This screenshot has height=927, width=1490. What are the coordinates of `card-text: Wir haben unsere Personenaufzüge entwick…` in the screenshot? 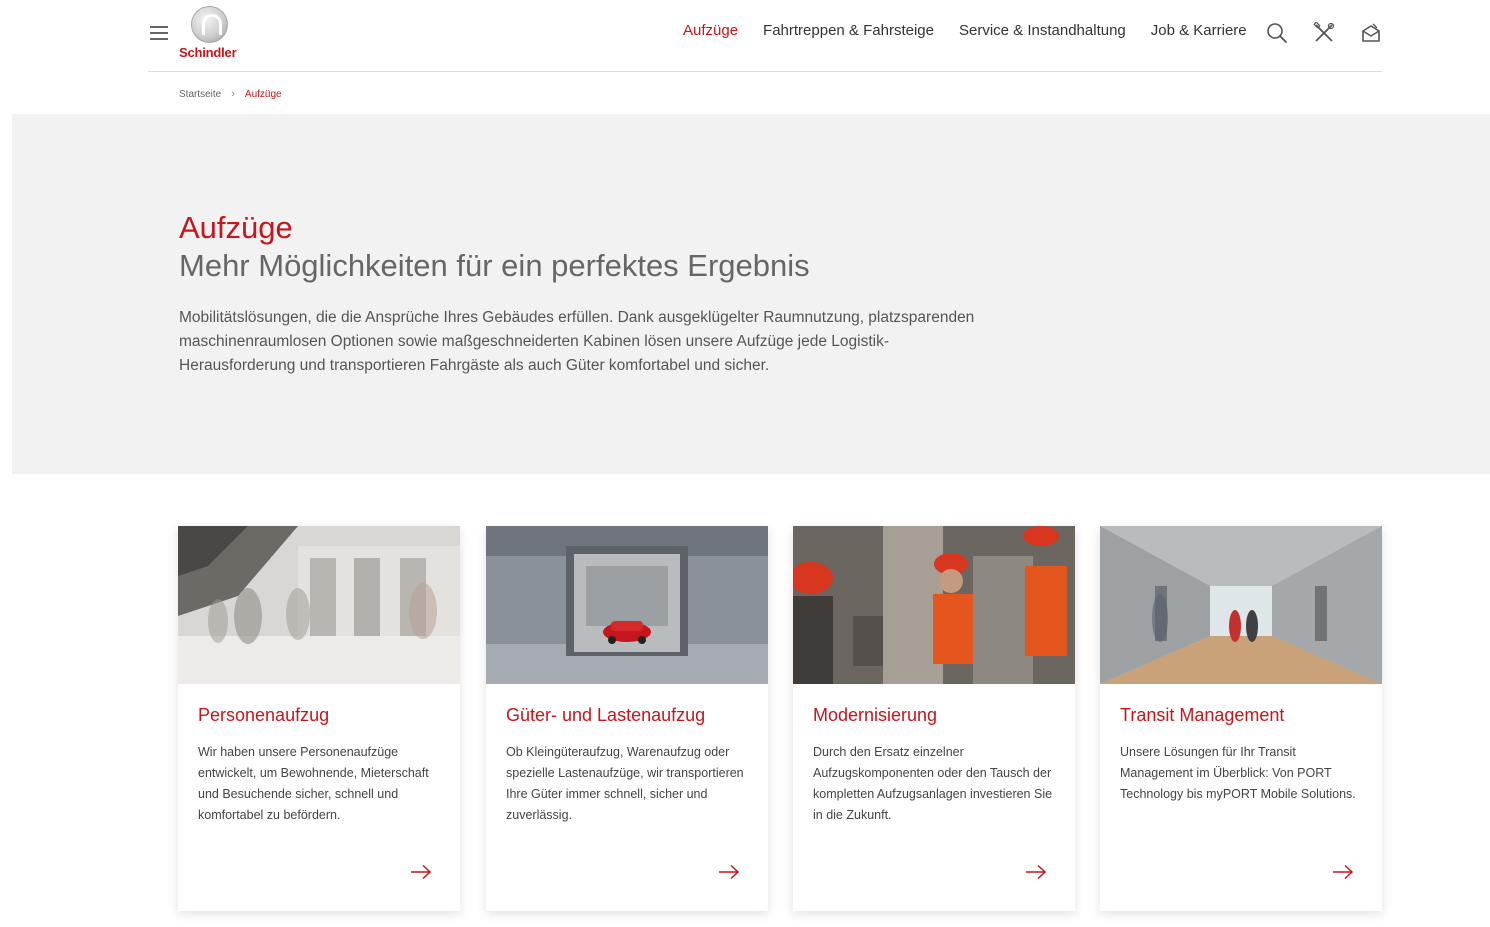 It's located at (313, 783).